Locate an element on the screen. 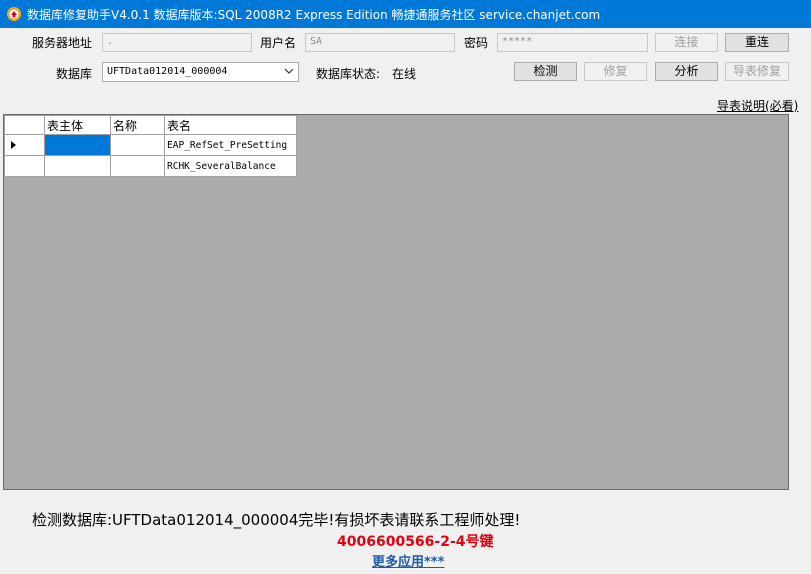 The width and height of the screenshot is (811, 574). current-row-arrow-icon is located at coordinates (13, 145).